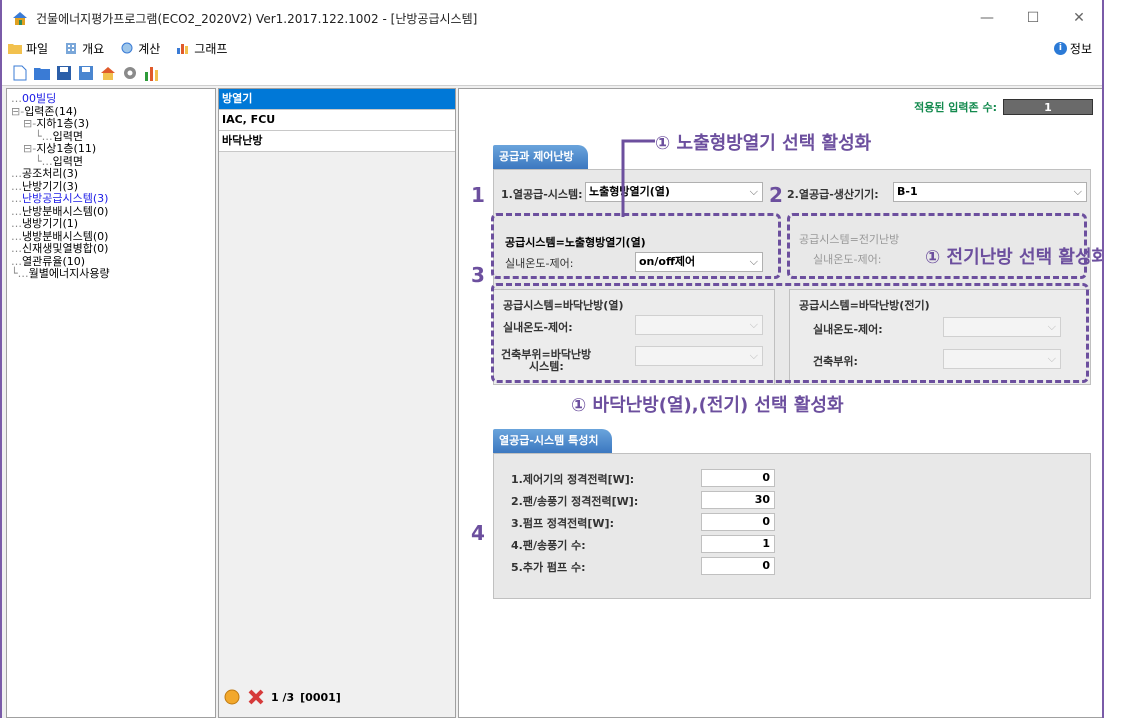  What do you see at coordinates (738, 544) in the screenshot?
I see `prop-value-input: 1` at bounding box center [738, 544].